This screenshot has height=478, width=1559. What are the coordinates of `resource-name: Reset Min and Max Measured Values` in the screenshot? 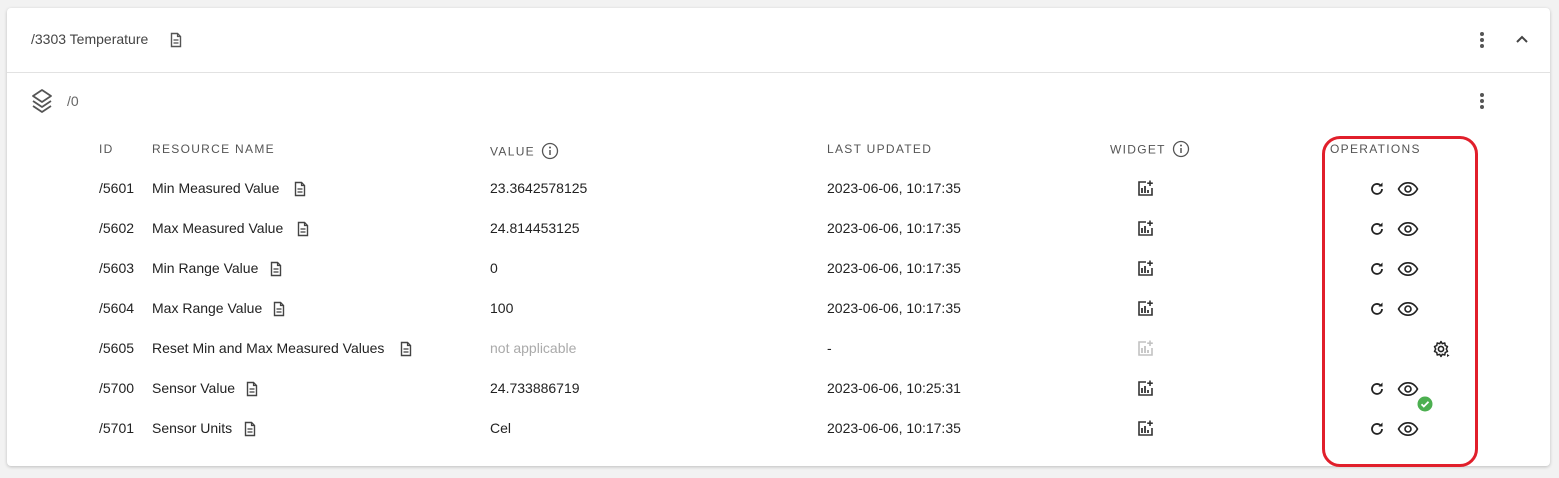 It's located at (268, 348).